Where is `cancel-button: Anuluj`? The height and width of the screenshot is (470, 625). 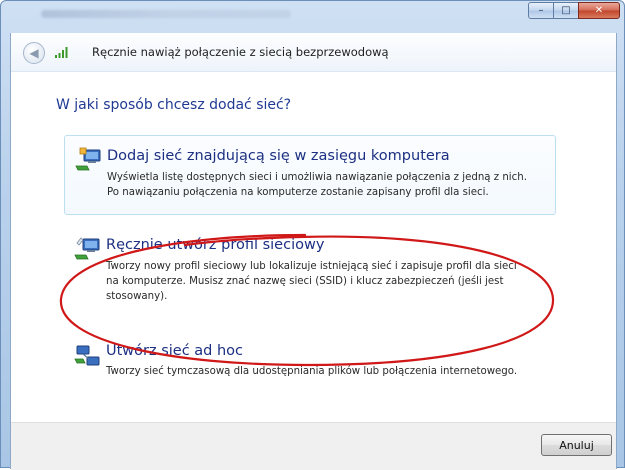 cancel-button: Anuluj is located at coordinates (576, 445).